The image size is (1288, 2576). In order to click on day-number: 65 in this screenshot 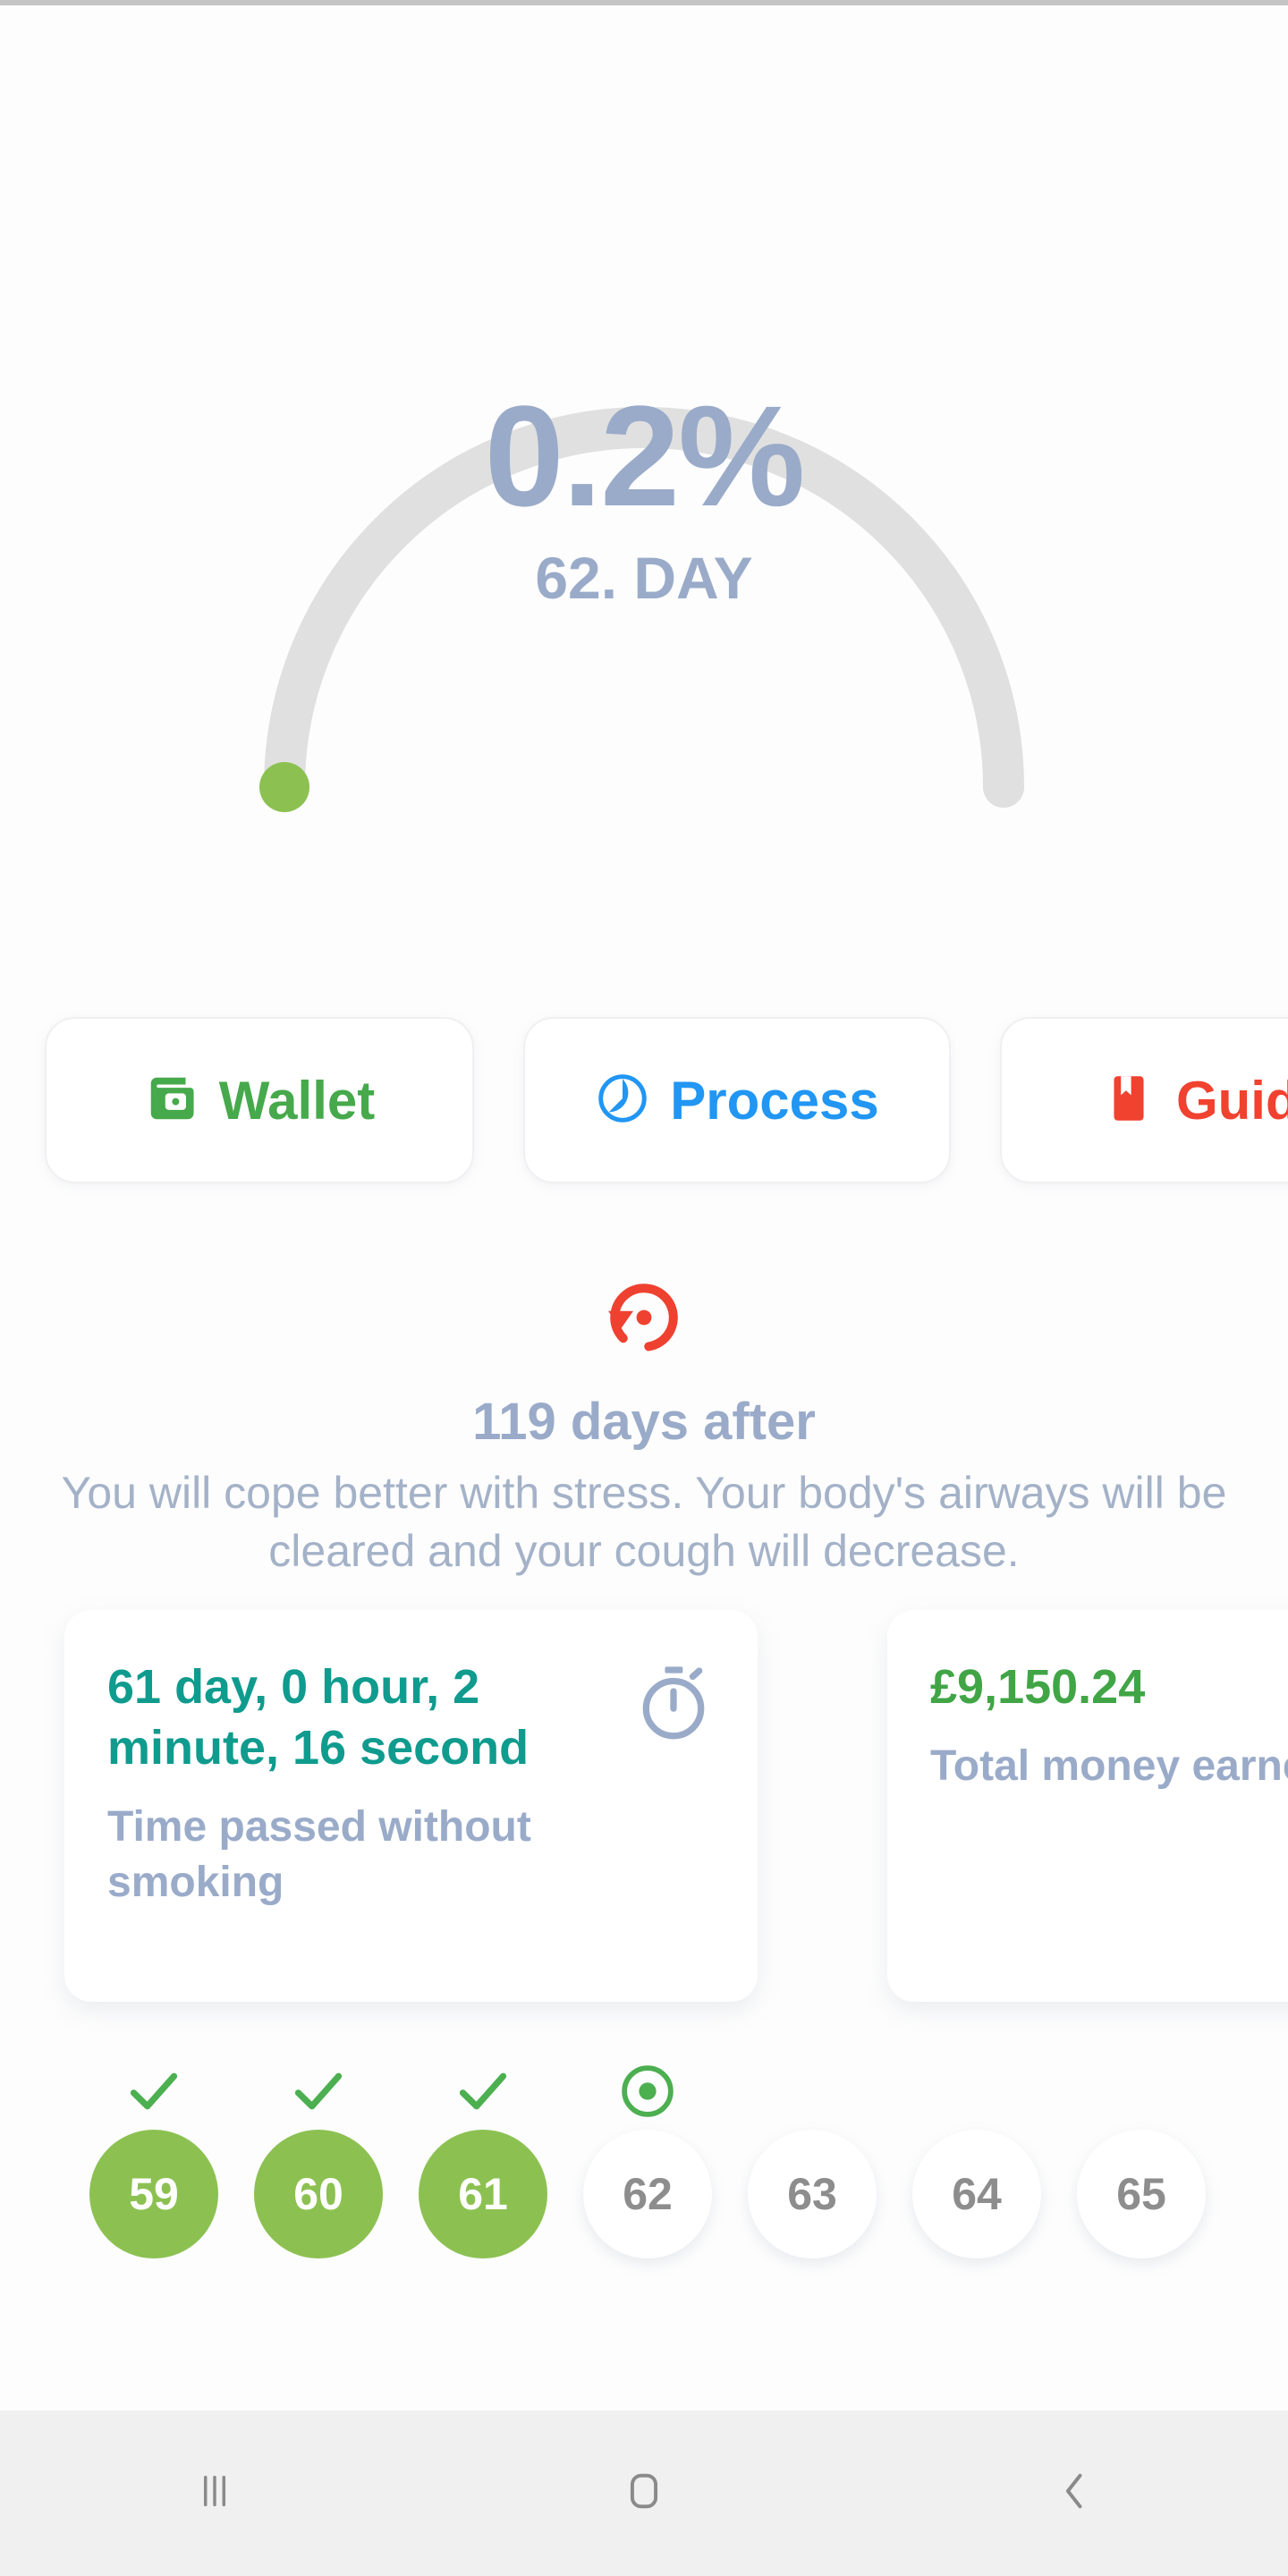, I will do `click(1141, 2194)`.